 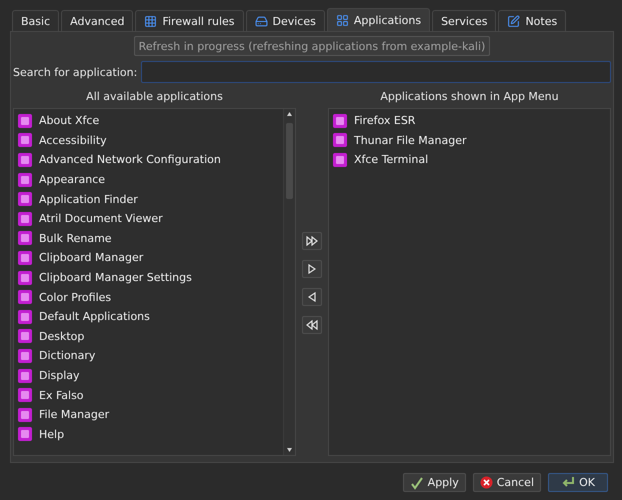 What do you see at coordinates (72, 179) in the screenshot?
I see `list-item: Appearance` at bounding box center [72, 179].